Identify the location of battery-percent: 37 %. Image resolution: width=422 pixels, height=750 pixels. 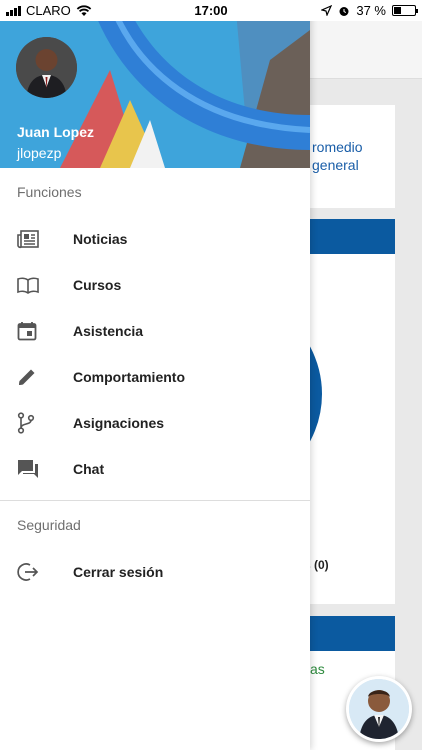
(371, 10).